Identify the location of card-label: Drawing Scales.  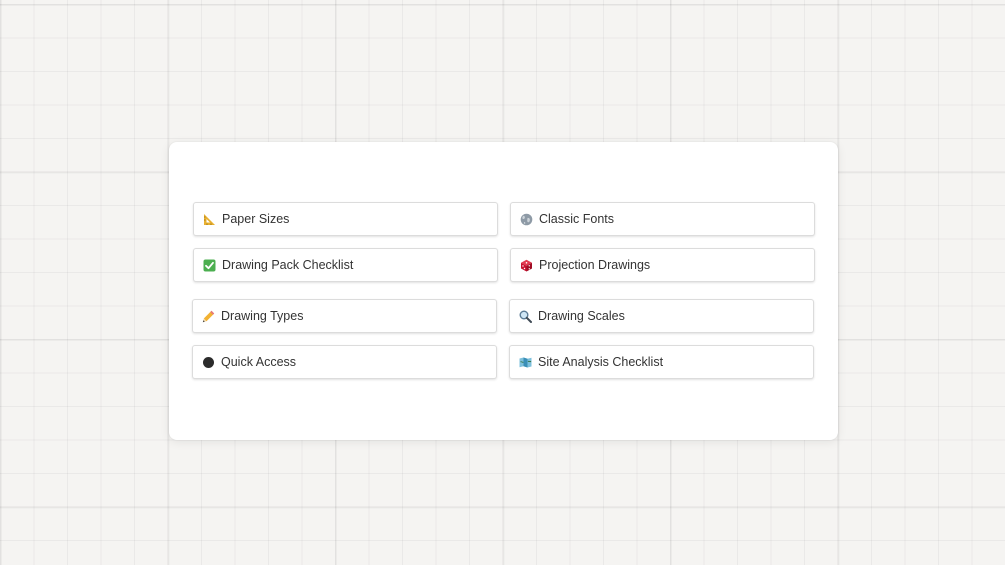
(581, 316).